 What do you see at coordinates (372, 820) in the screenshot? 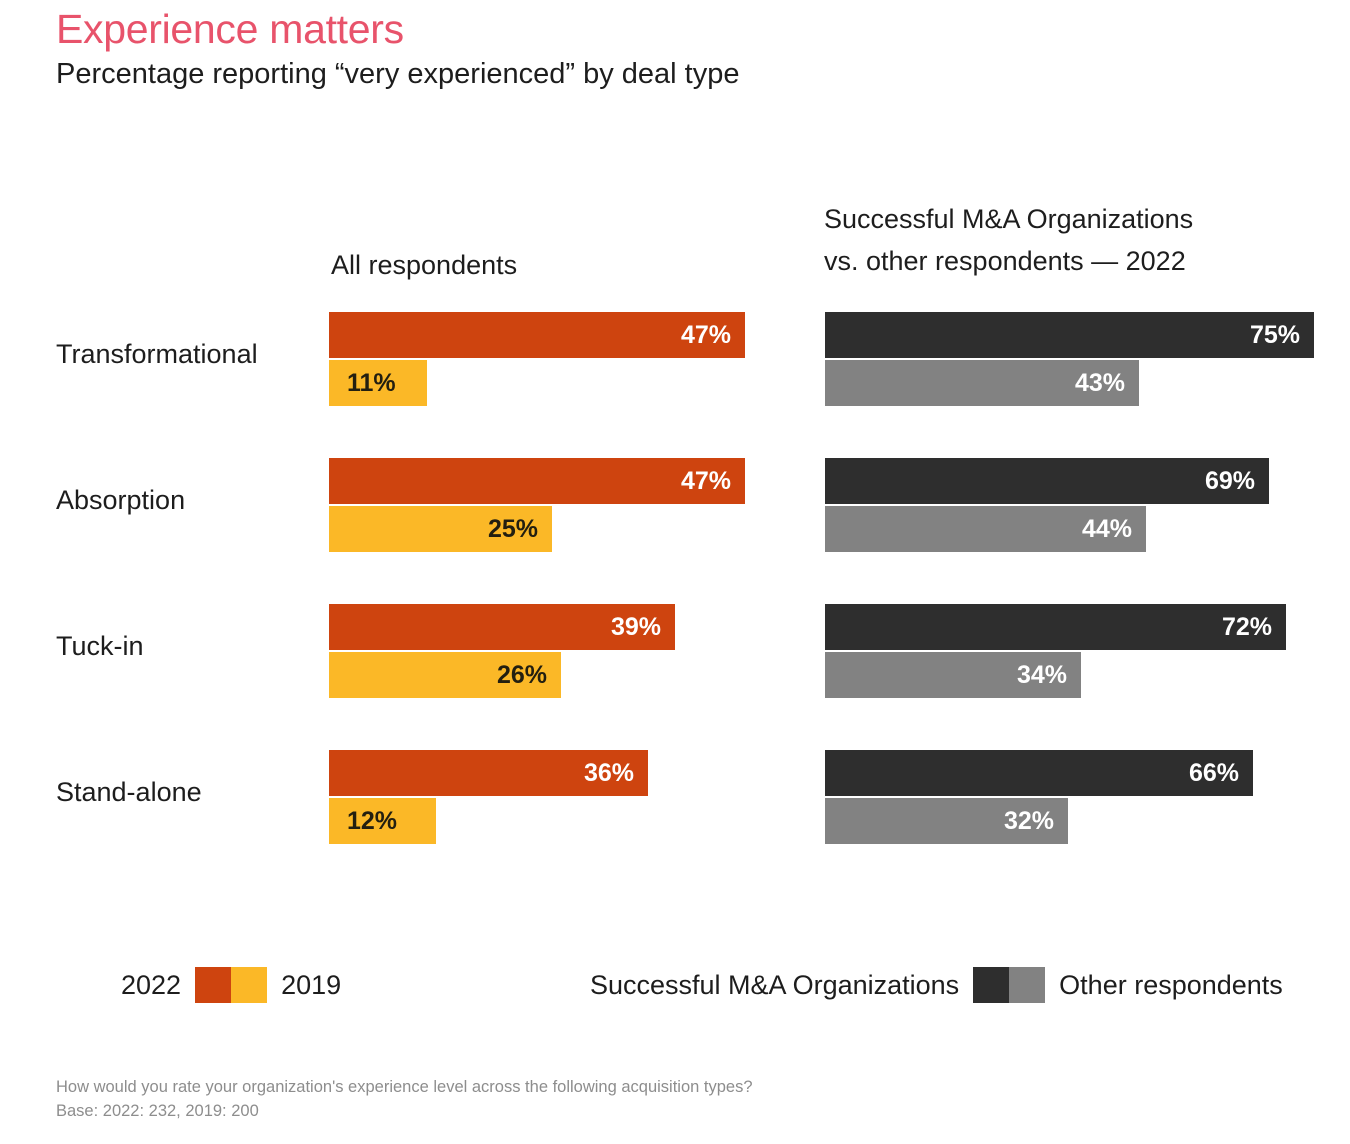
I see `bar-value-label: 12%` at bounding box center [372, 820].